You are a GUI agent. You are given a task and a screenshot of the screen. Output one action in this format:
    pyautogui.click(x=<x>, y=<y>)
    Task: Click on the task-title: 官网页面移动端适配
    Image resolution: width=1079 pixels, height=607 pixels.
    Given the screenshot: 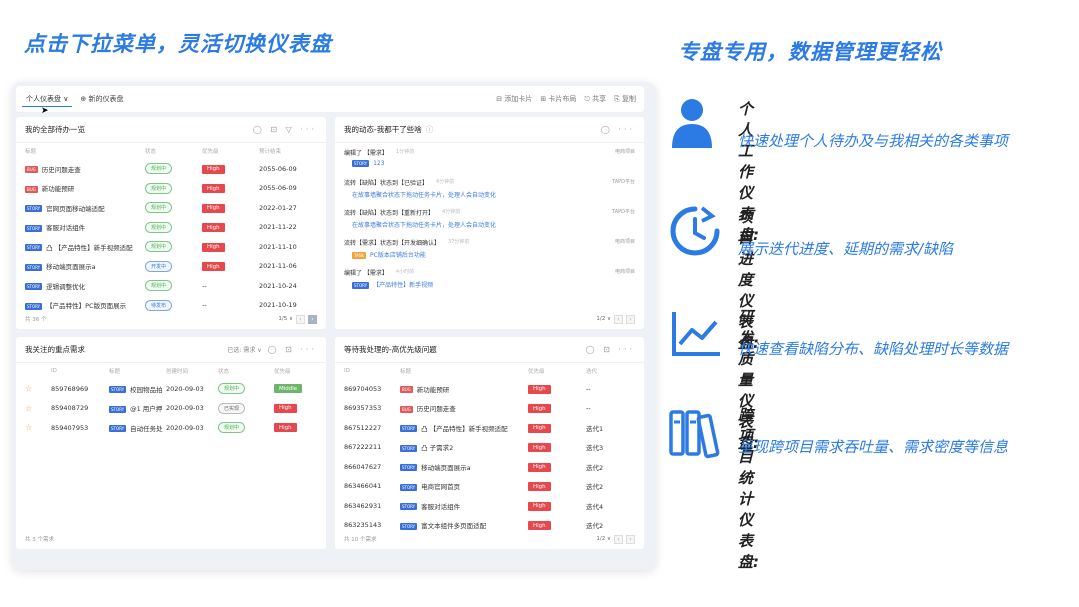 What is the action you would take?
    pyautogui.click(x=75, y=209)
    